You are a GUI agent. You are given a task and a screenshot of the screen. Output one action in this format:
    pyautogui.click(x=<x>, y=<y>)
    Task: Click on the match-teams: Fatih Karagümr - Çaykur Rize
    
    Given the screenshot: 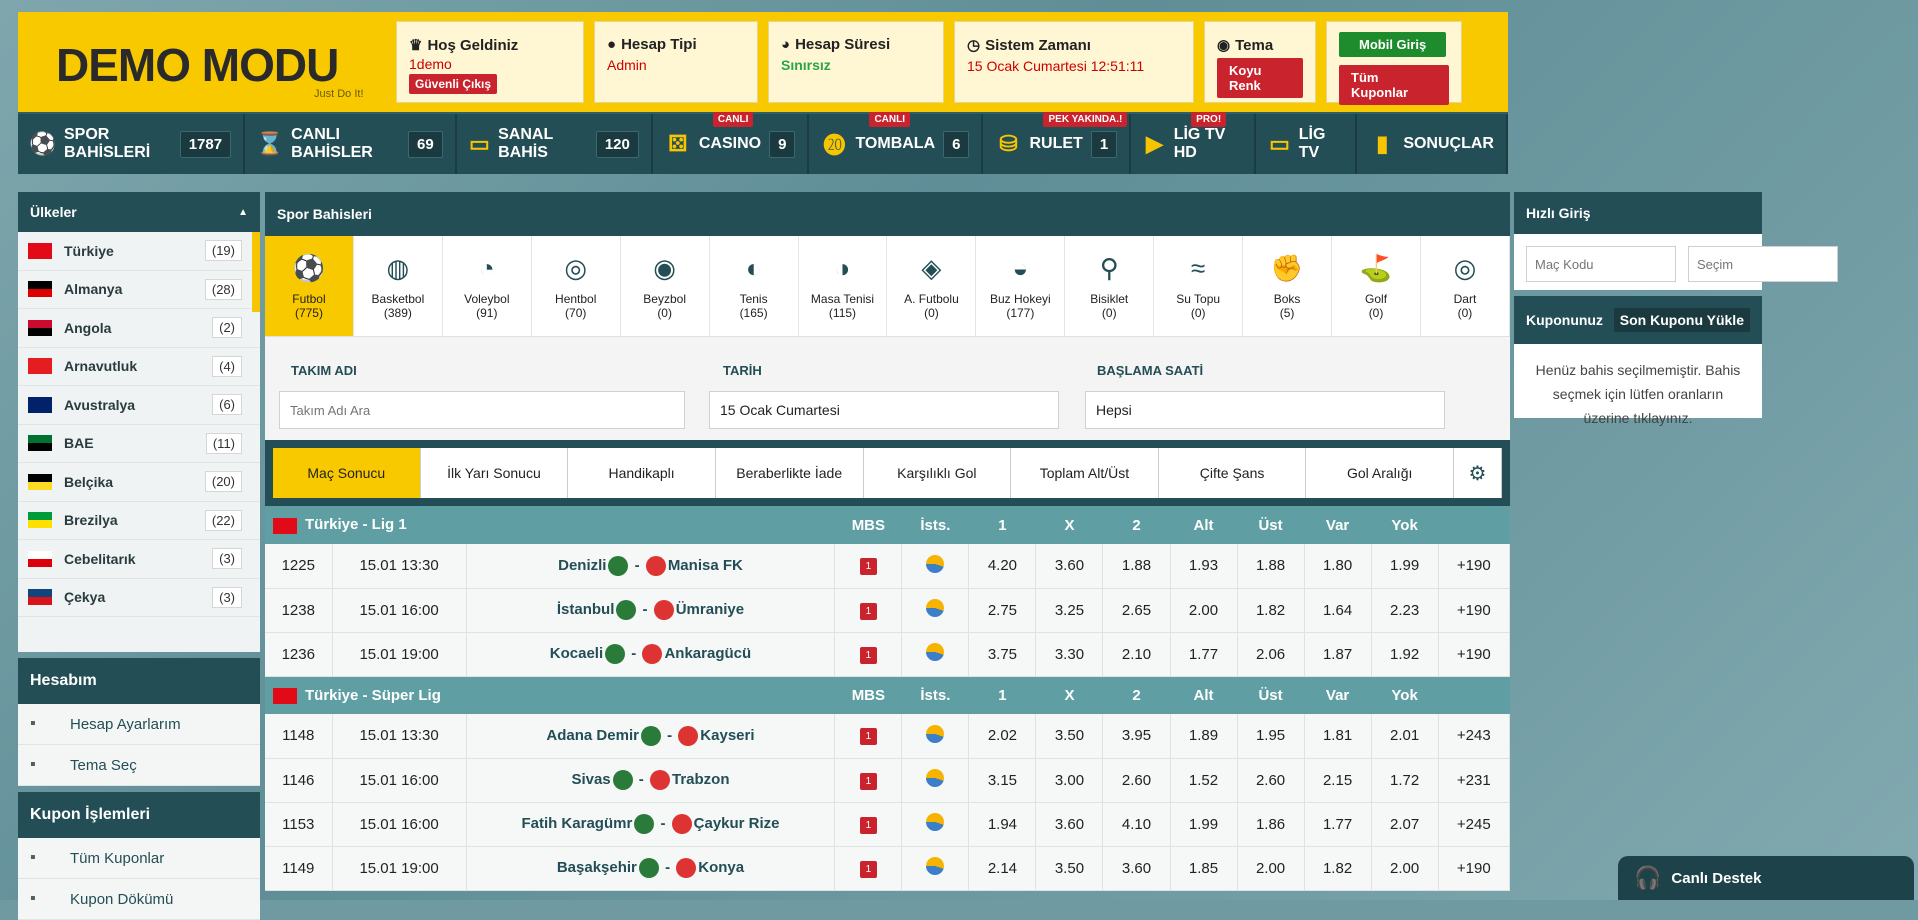 What is the action you would take?
    pyautogui.click(x=651, y=824)
    